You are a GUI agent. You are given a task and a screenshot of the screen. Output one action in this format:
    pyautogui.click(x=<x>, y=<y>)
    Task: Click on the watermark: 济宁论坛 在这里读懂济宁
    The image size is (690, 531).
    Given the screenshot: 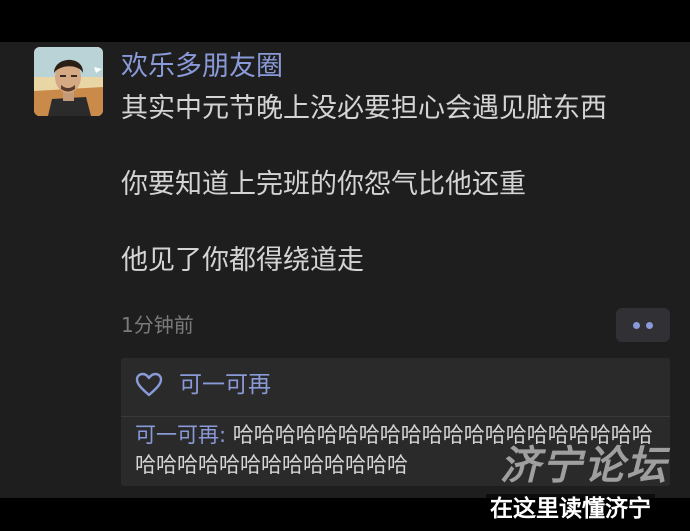 What is the action you would take?
    pyautogui.click(x=584, y=483)
    